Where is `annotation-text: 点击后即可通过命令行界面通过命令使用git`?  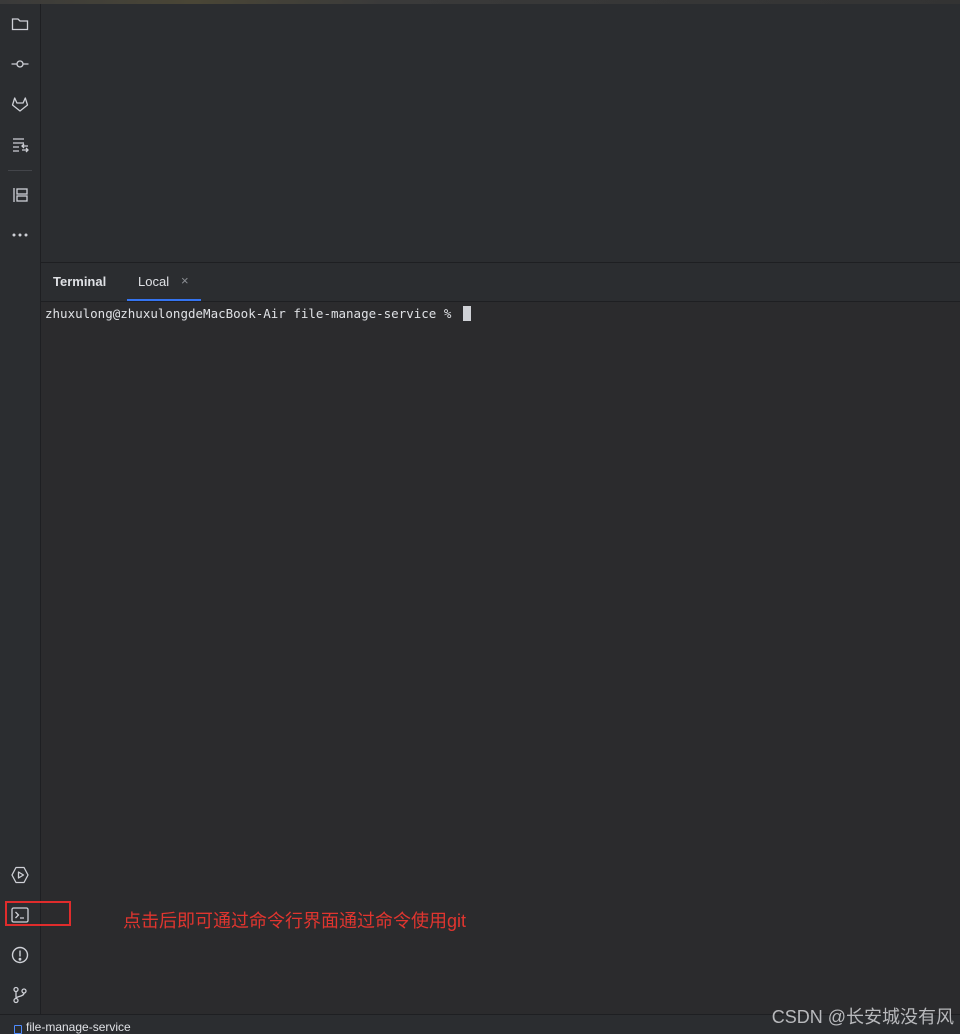 annotation-text: 点击后即可通过命令行界面通过命令使用git is located at coordinates (295, 921).